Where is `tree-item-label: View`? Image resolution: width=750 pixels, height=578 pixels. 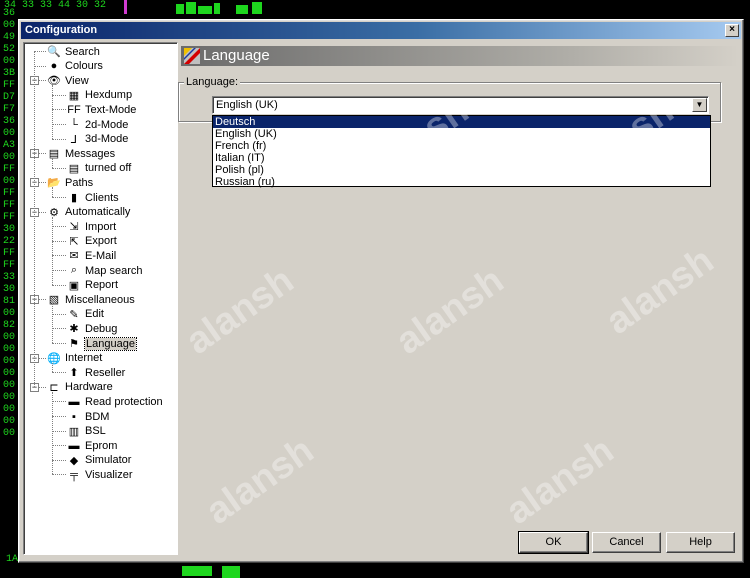
tree-item-label: View is located at coordinates (77, 80).